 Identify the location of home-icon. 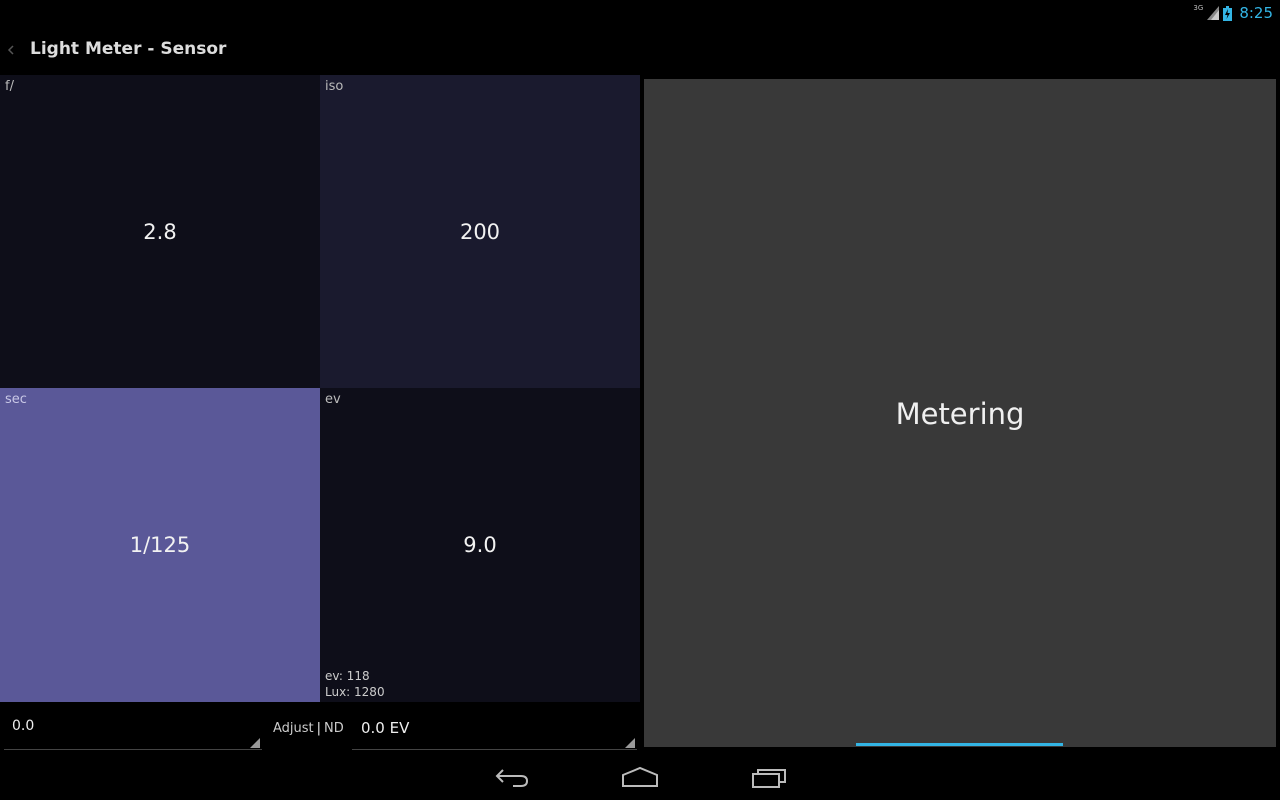
(640, 777).